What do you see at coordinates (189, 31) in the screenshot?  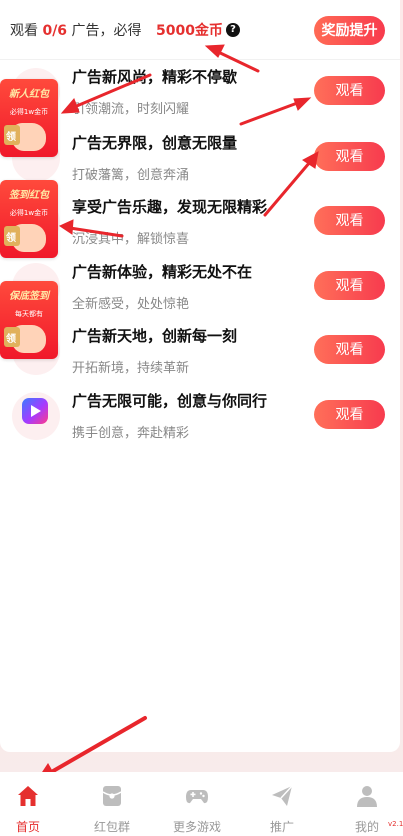 I see `coin-reward: 5000金币` at bounding box center [189, 31].